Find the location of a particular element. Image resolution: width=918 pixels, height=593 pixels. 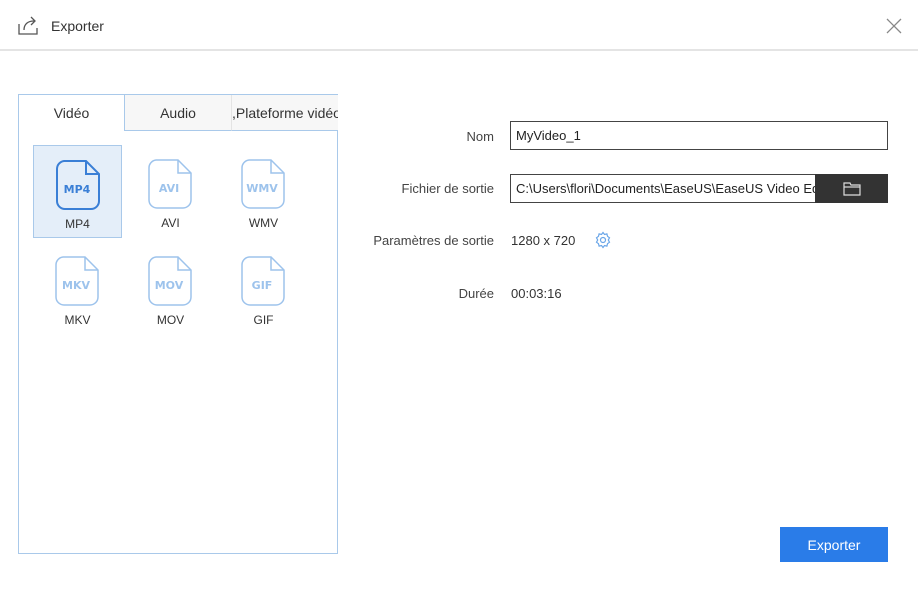

format-tile-gif: GIF GIF is located at coordinates (263, 288).